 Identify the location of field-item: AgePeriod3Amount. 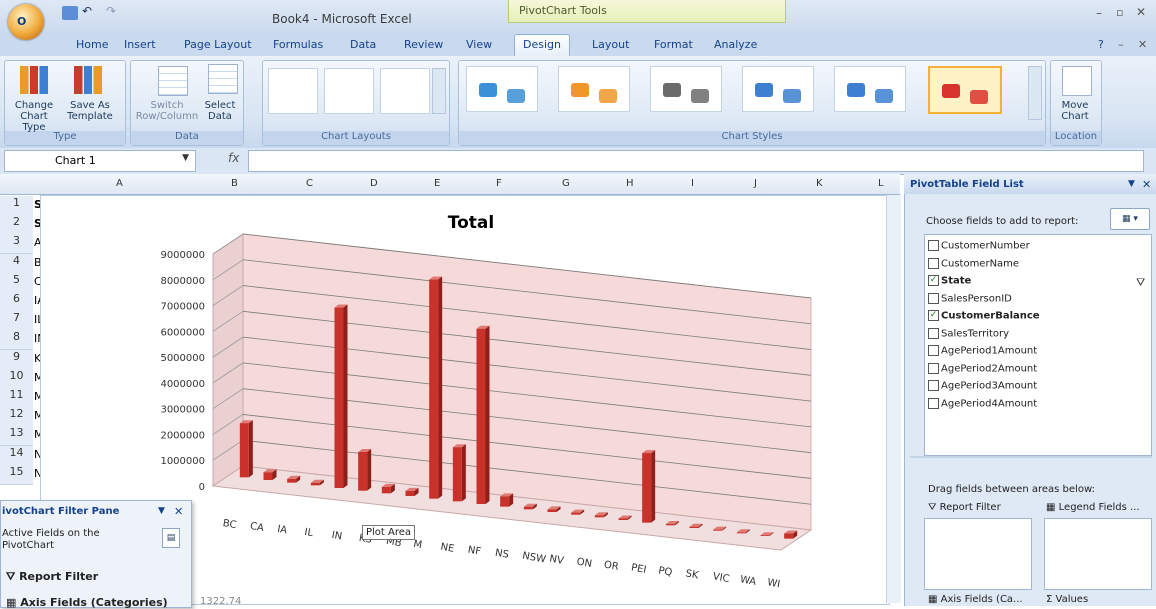
(982, 386).